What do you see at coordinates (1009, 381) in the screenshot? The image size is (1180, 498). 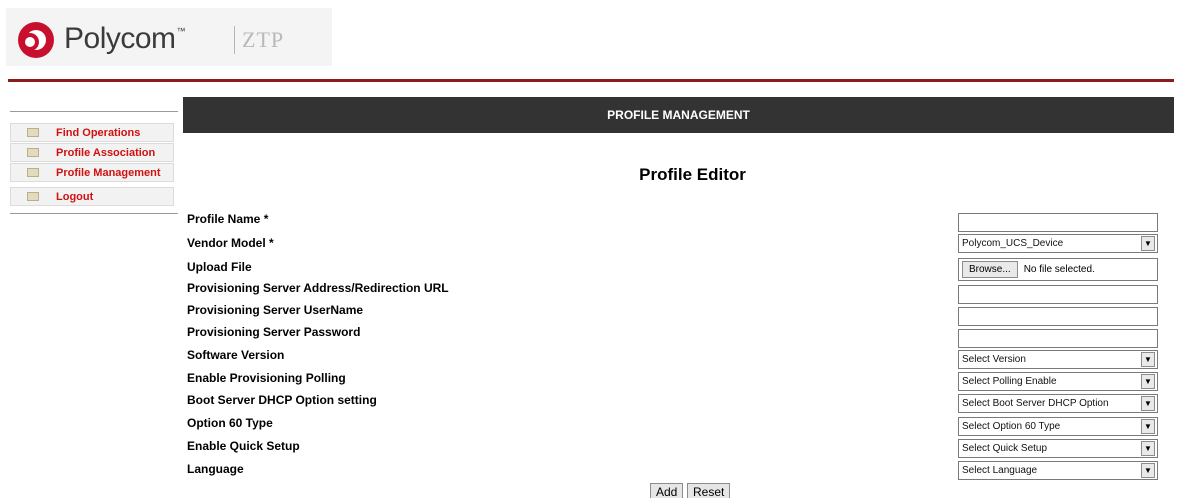 I see `enable-polling-value: Select Polling Enable` at bounding box center [1009, 381].